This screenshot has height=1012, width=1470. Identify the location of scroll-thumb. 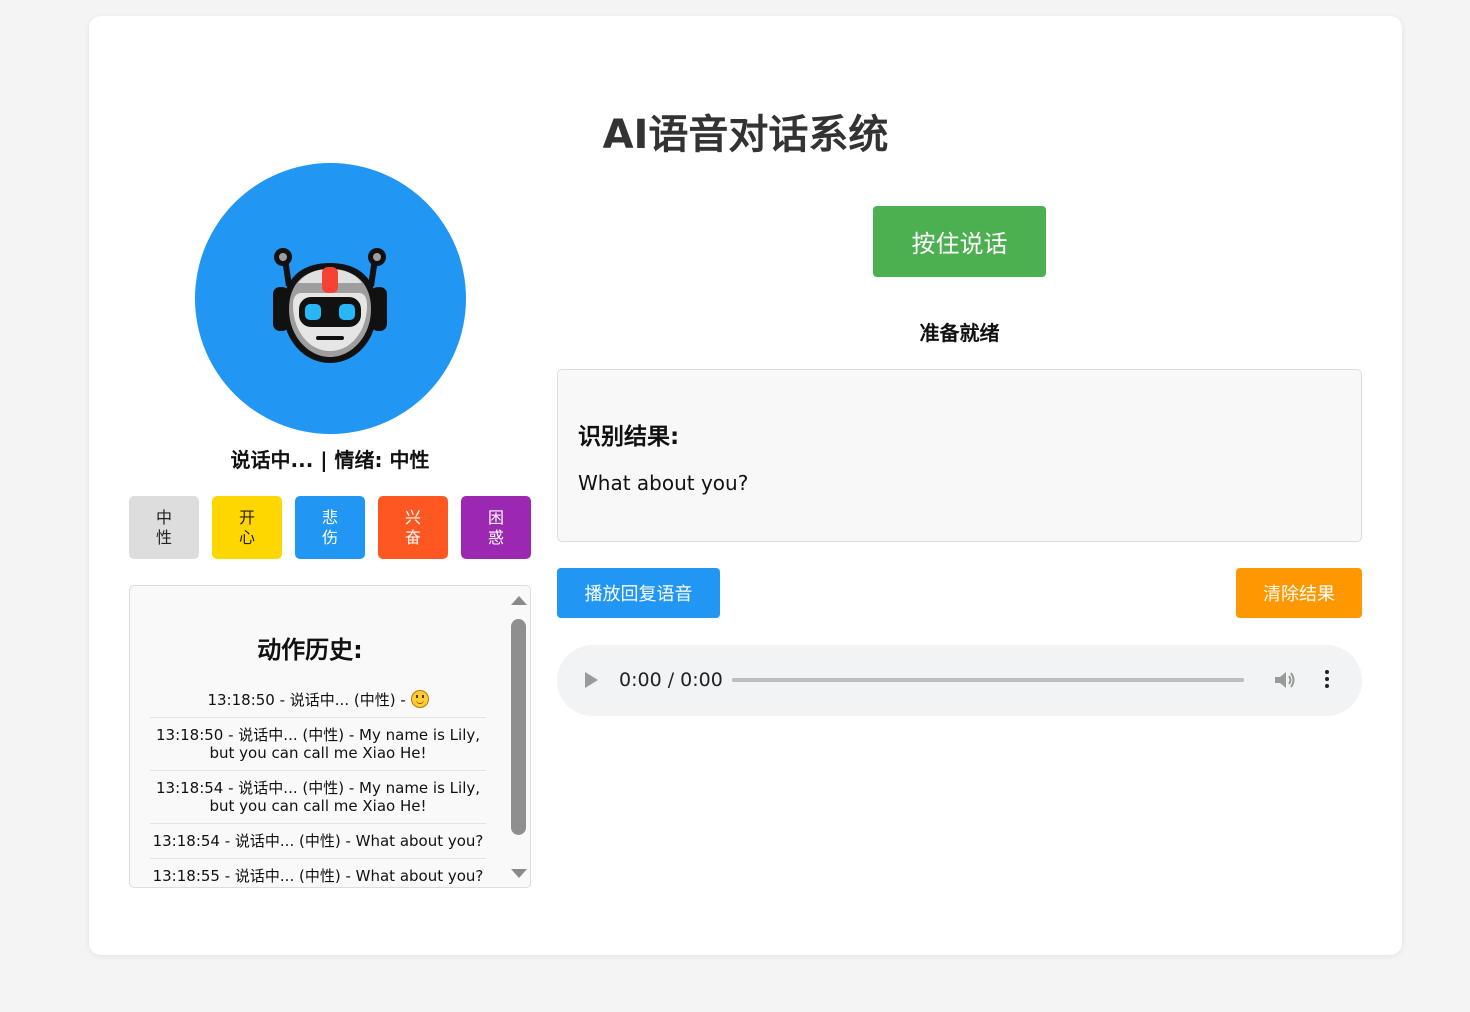
(518, 727).